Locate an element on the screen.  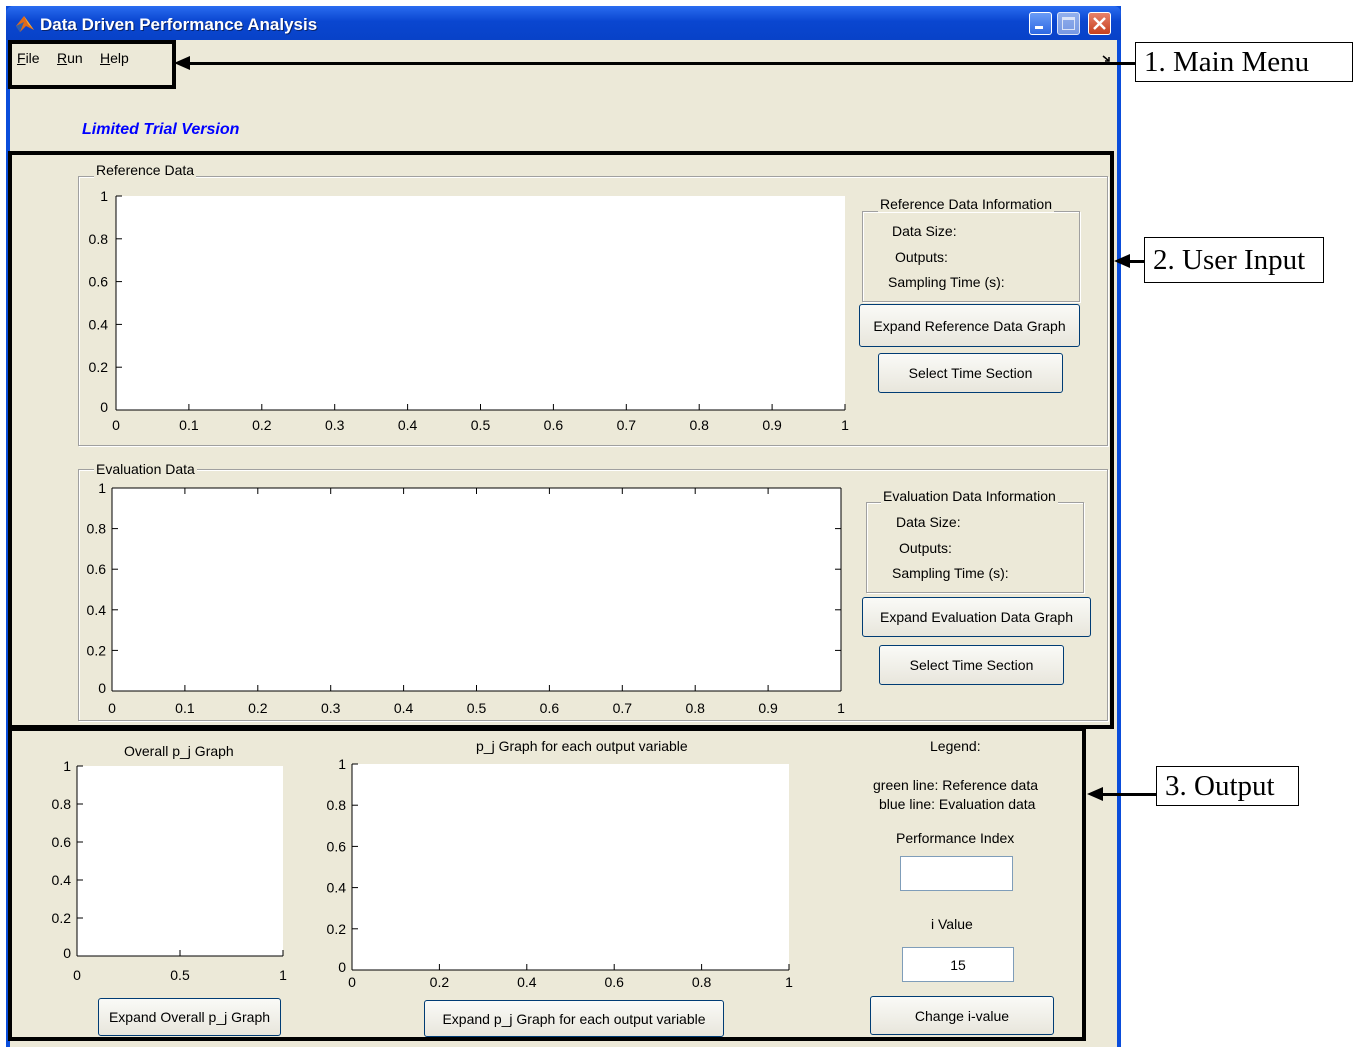
minimize-icon is located at coordinates (1039, 27).